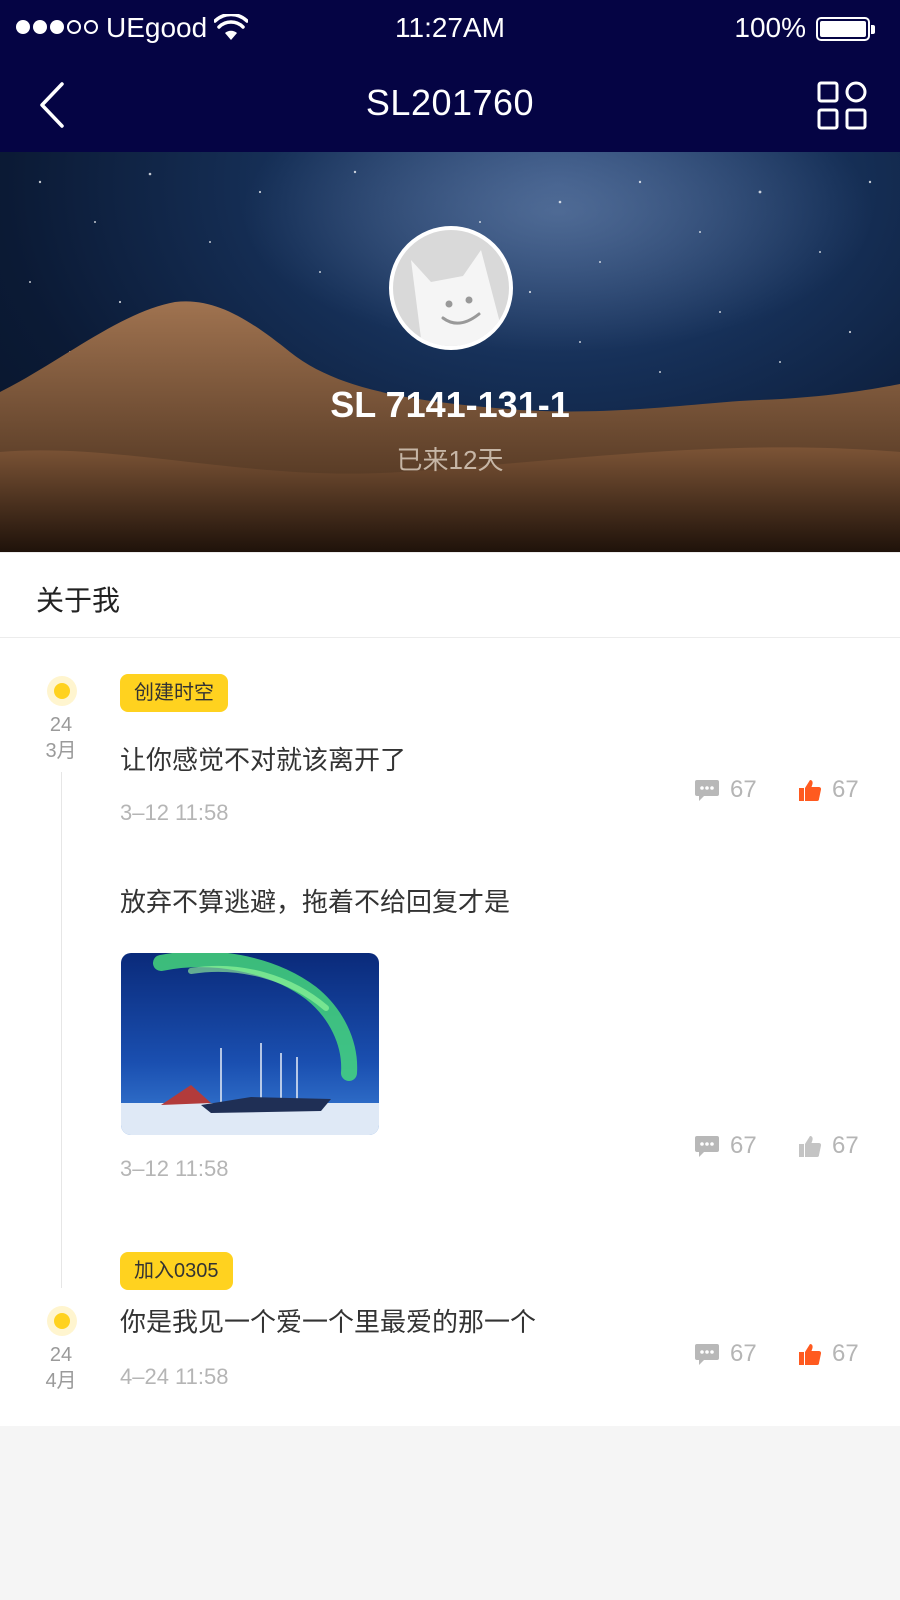 This screenshot has width=900, height=1600. Describe the element at coordinates (450, 1513) in the screenshot. I see `empty-footer-area` at that location.